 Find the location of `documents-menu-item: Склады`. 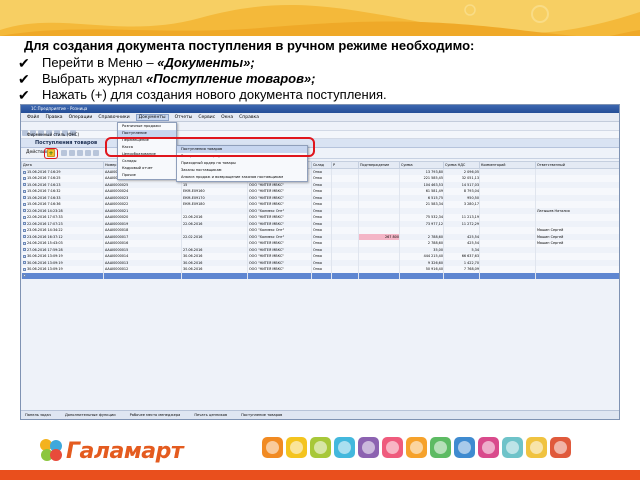

documents-menu-item: Склады is located at coordinates (147, 161).